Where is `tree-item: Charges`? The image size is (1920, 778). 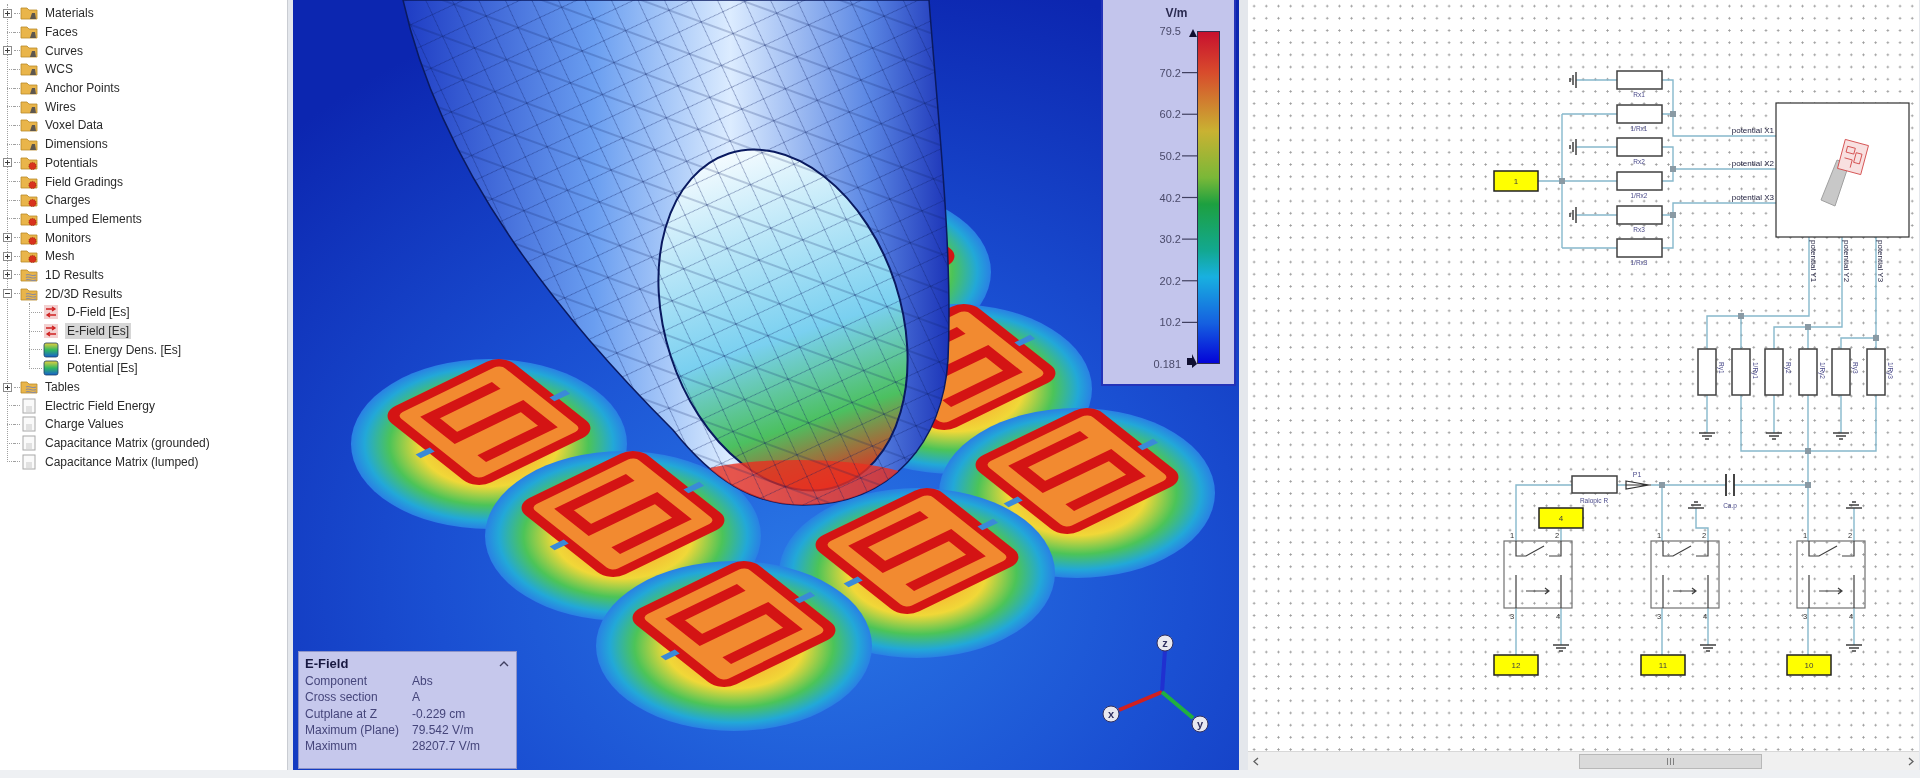
tree-item: Charges is located at coordinates (68, 200).